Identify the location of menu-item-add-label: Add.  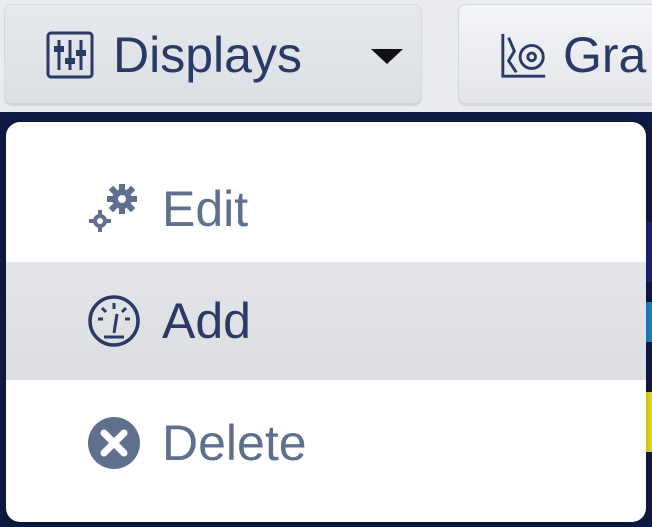
(206, 321).